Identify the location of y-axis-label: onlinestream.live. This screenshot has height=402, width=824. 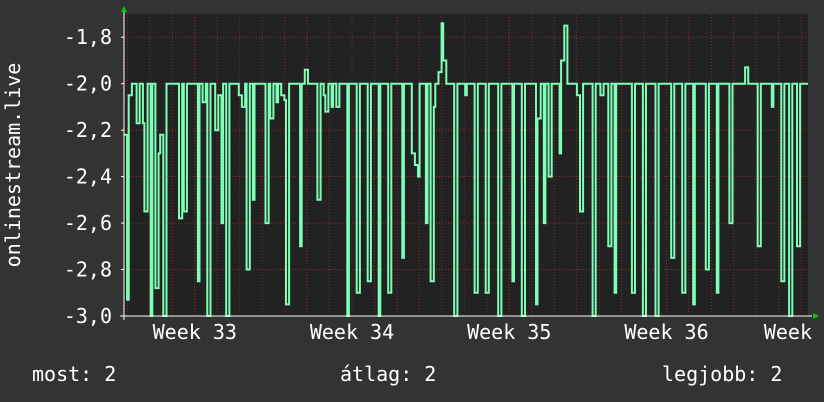
(13, 165).